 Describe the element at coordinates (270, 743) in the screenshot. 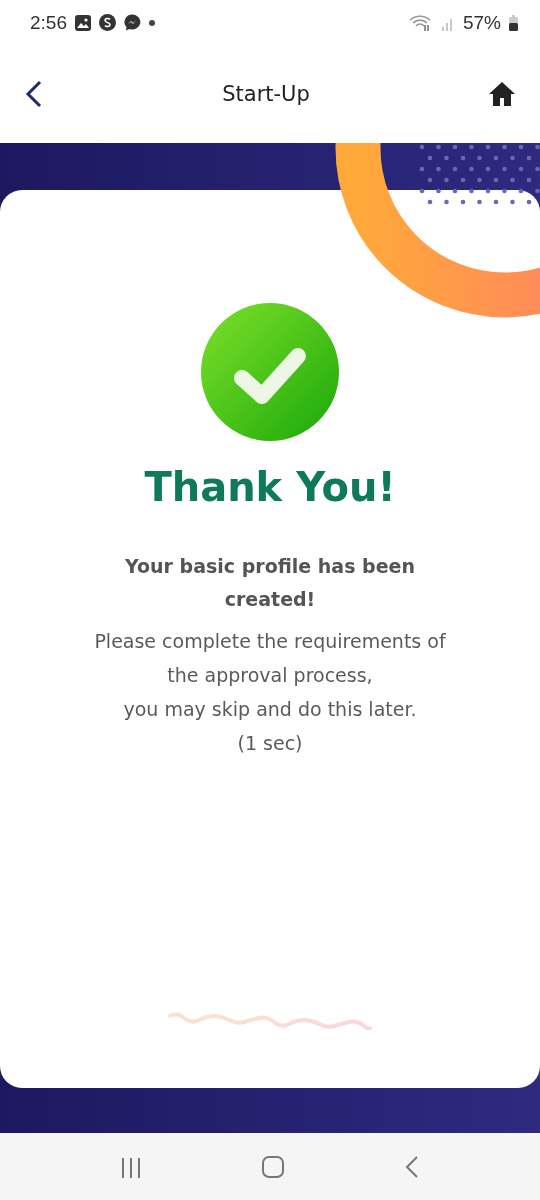

I see `instruction-text: (1 sec)` at that location.